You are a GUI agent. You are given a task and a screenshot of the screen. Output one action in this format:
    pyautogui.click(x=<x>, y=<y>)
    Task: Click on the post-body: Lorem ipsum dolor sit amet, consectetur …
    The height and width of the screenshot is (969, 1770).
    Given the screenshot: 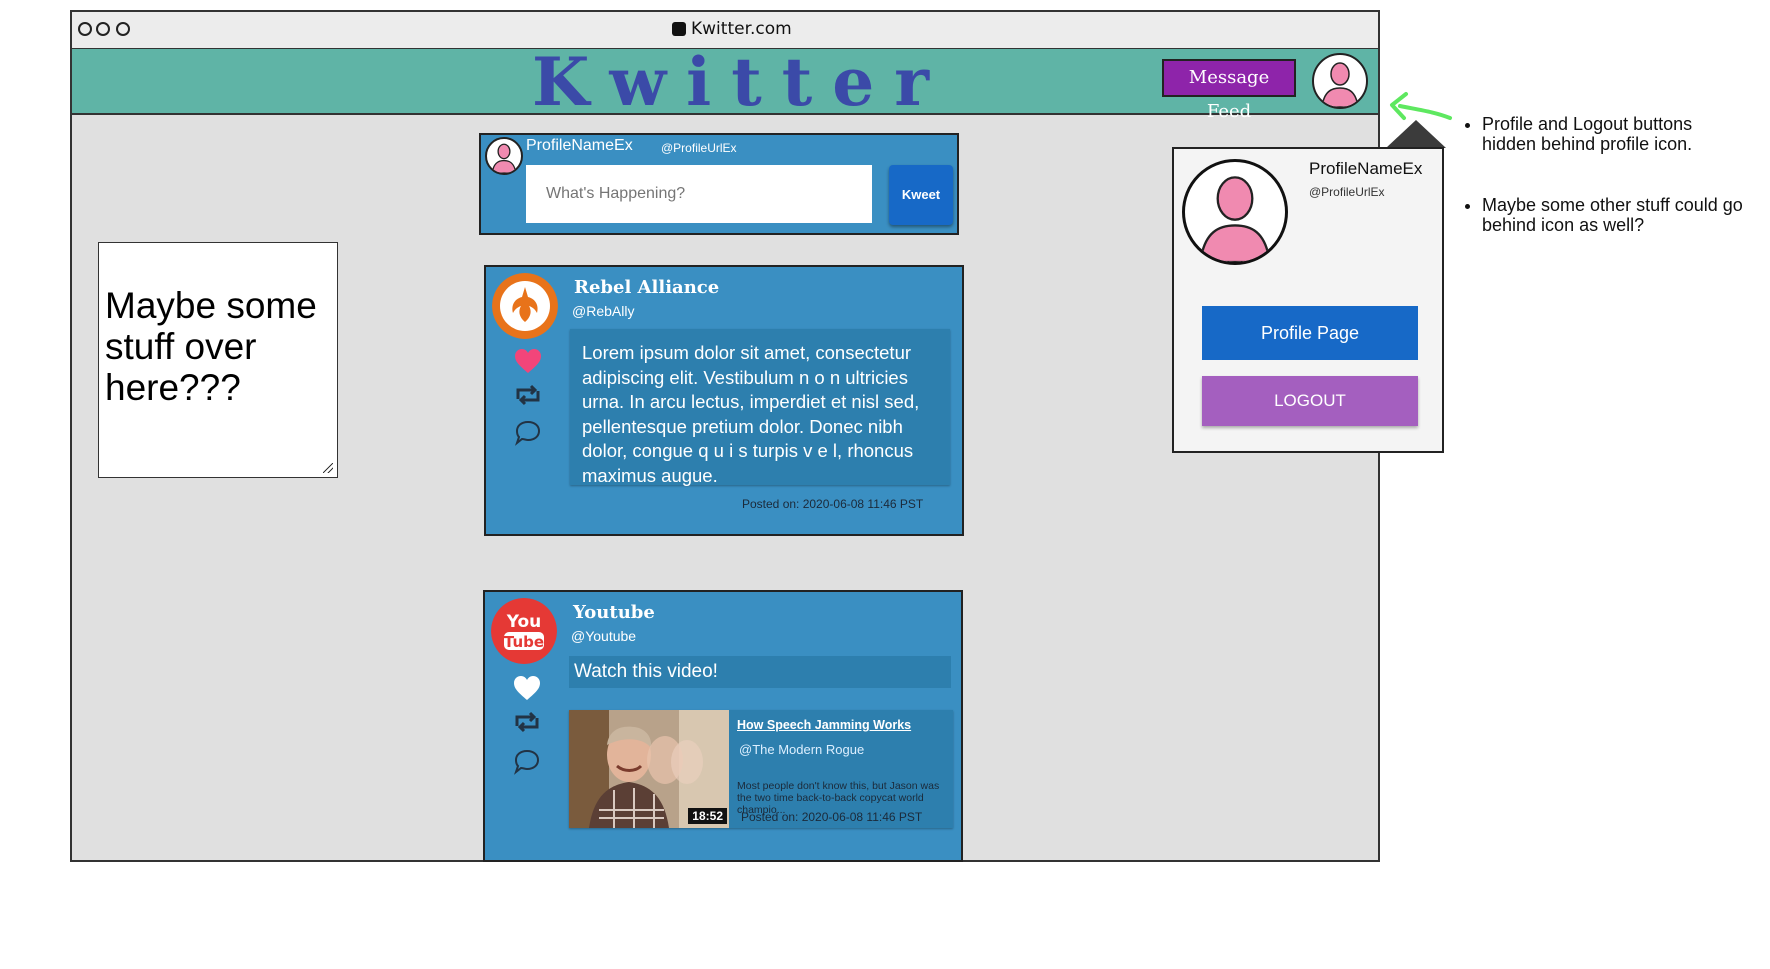 What is the action you would take?
    pyautogui.click(x=760, y=407)
    